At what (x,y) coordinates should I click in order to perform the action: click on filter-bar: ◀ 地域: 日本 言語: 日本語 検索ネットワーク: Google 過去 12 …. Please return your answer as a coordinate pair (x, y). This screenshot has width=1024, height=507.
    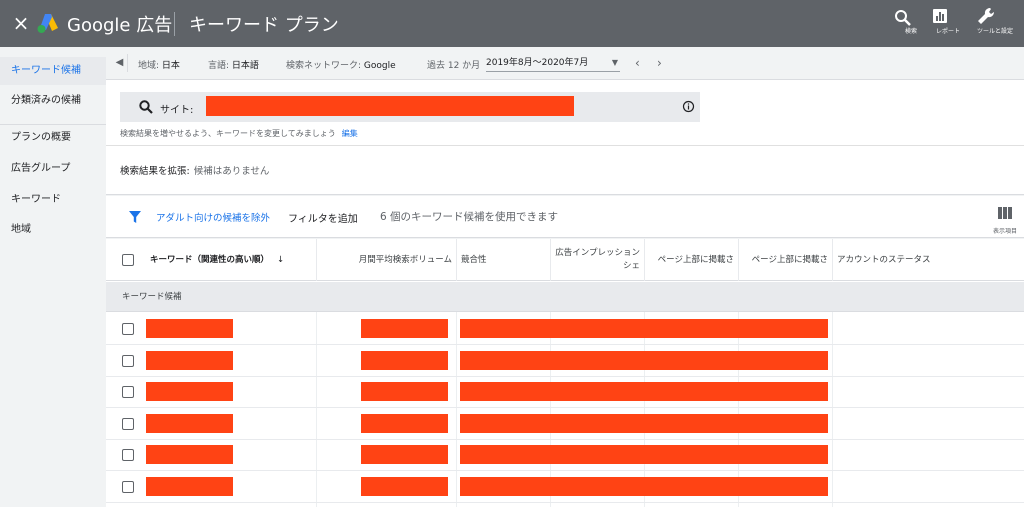
    Looking at the image, I should click on (565, 63).